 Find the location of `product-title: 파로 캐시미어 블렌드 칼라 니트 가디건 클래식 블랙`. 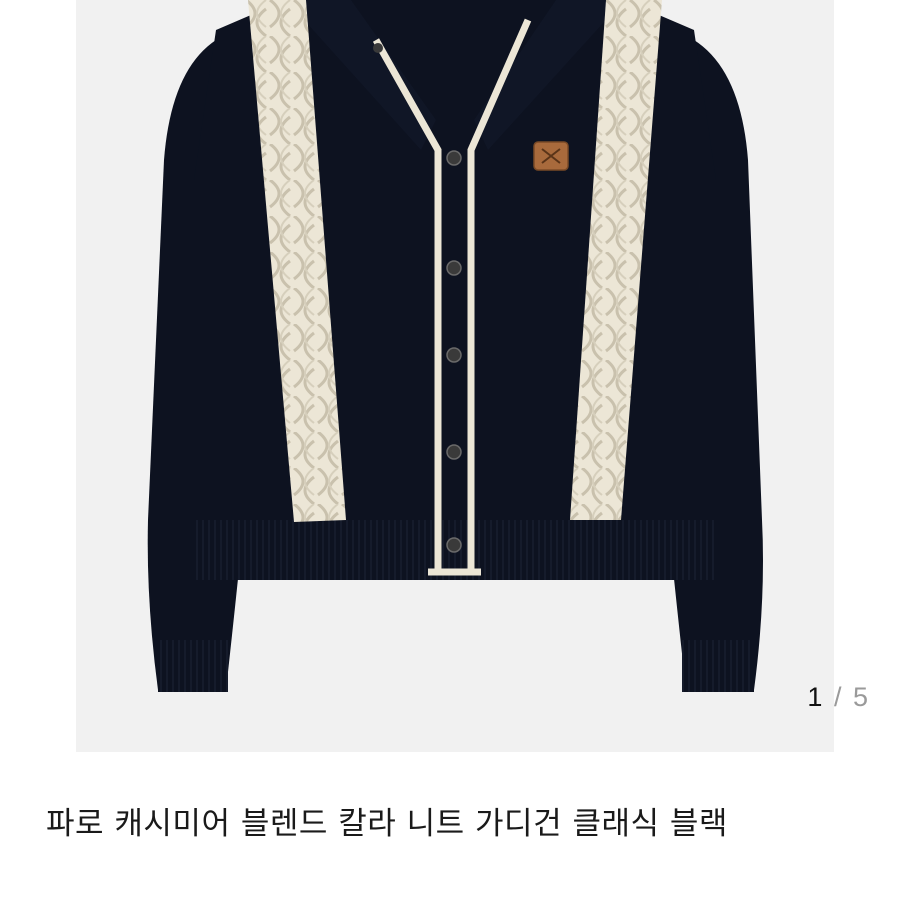

product-title: 파로 캐시미어 블렌드 칼라 니트 가디건 클래식 블랙 is located at coordinates (387, 824).